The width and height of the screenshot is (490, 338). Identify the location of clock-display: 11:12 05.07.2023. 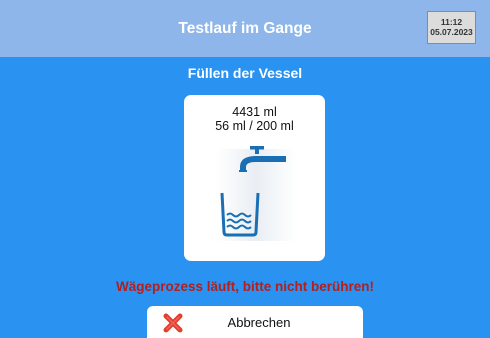
(451, 27).